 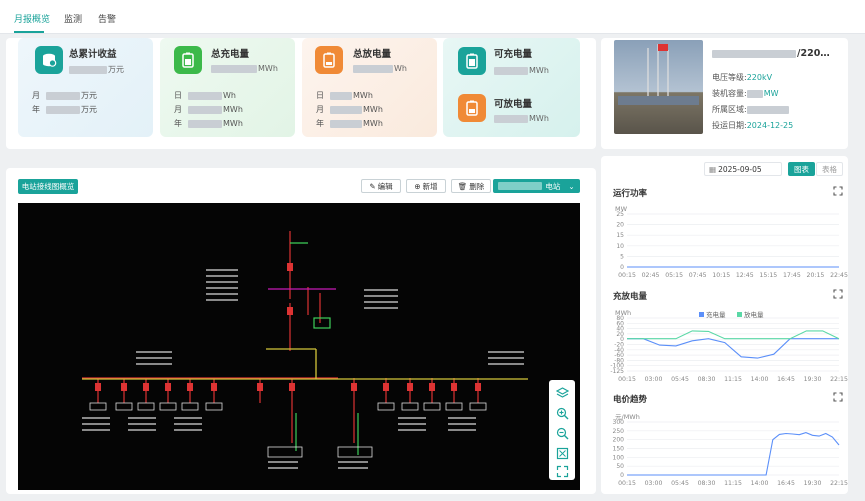 What do you see at coordinates (630, 297) in the screenshot?
I see `chart-title-energy: 充放电量` at bounding box center [630, 297].